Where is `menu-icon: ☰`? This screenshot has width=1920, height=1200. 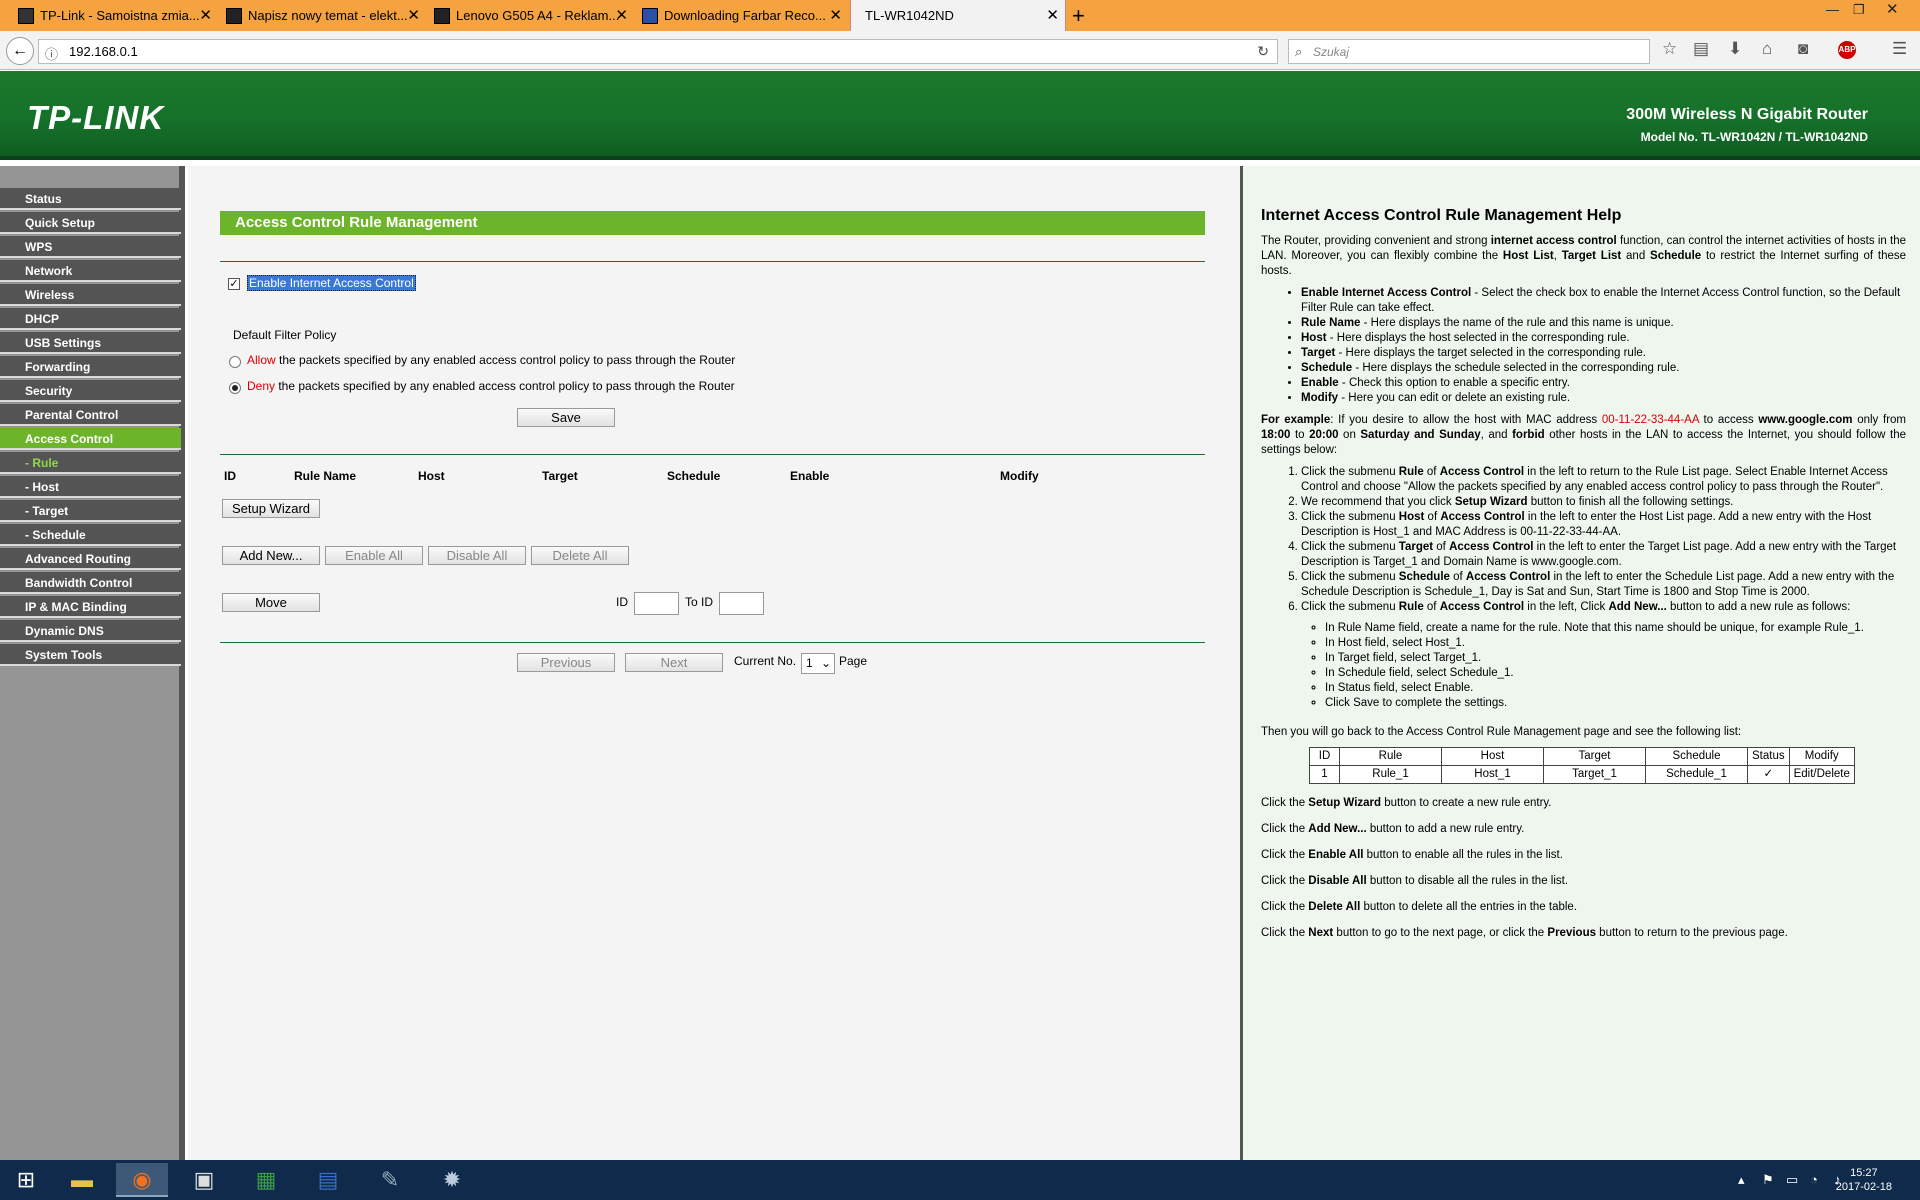
menu-icon: ☰ is located at coordinates (1899, 49).